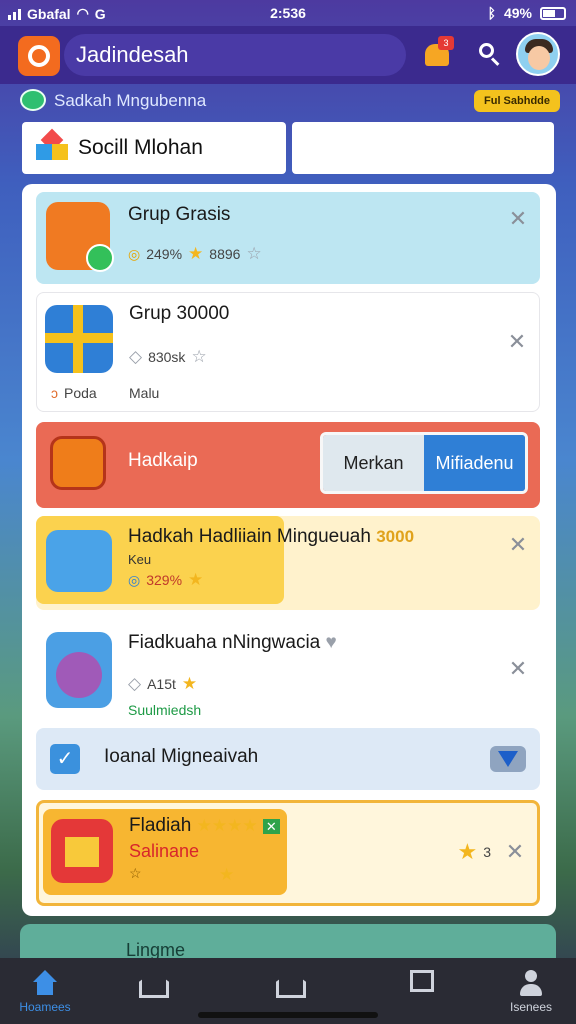  What do you see at coordinates (140, 559) in the screenshot?
I see `item-subtitle: Keu` at bounding box center [140, 559].